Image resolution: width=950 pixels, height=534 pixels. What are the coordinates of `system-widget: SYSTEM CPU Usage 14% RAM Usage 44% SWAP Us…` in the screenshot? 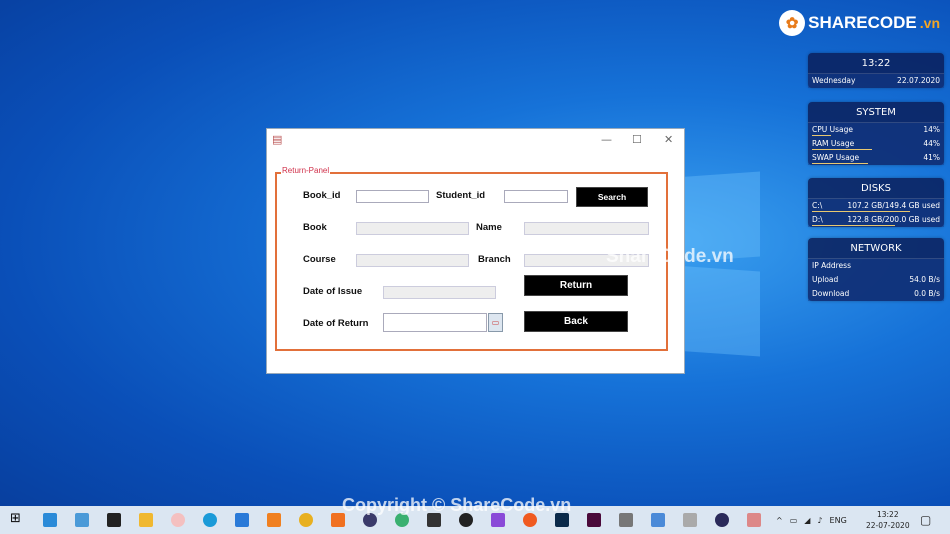 It's located at (876, 133).